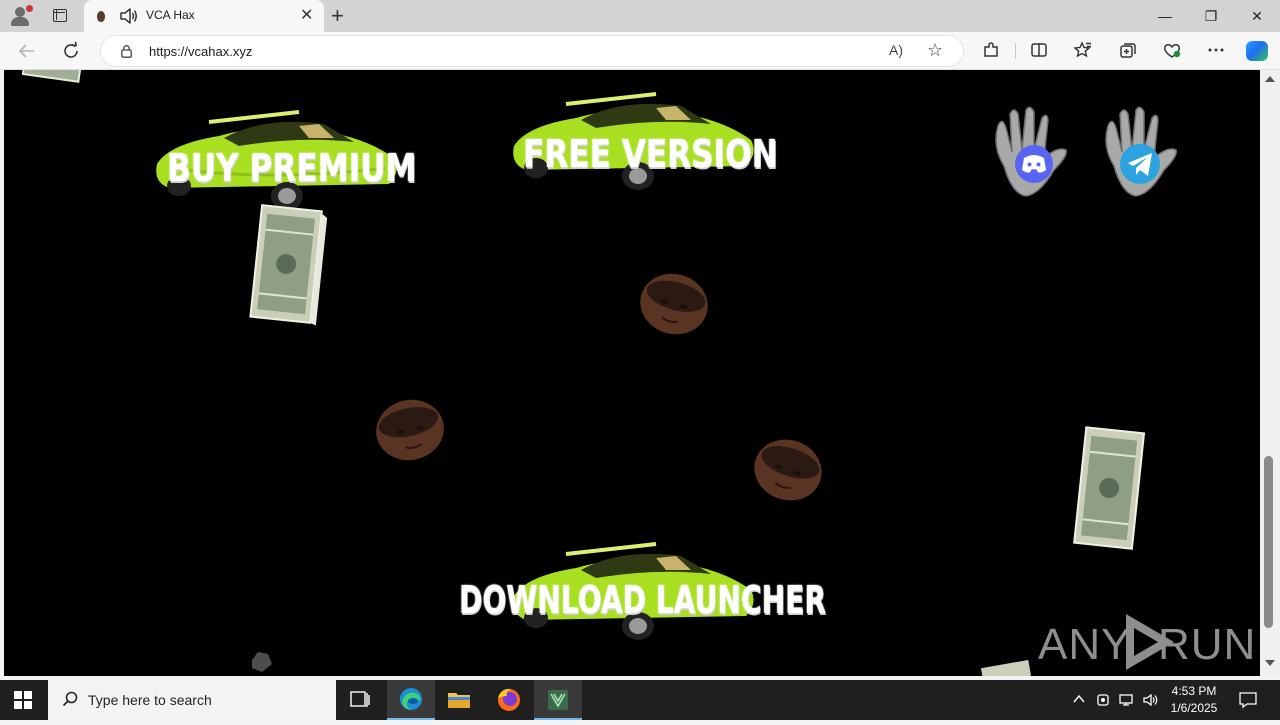 The image size is (1280, 725). Describe the element at coordinates (306, 16) in the screenshot. I see `tab-close-icon: ✕` at that location.